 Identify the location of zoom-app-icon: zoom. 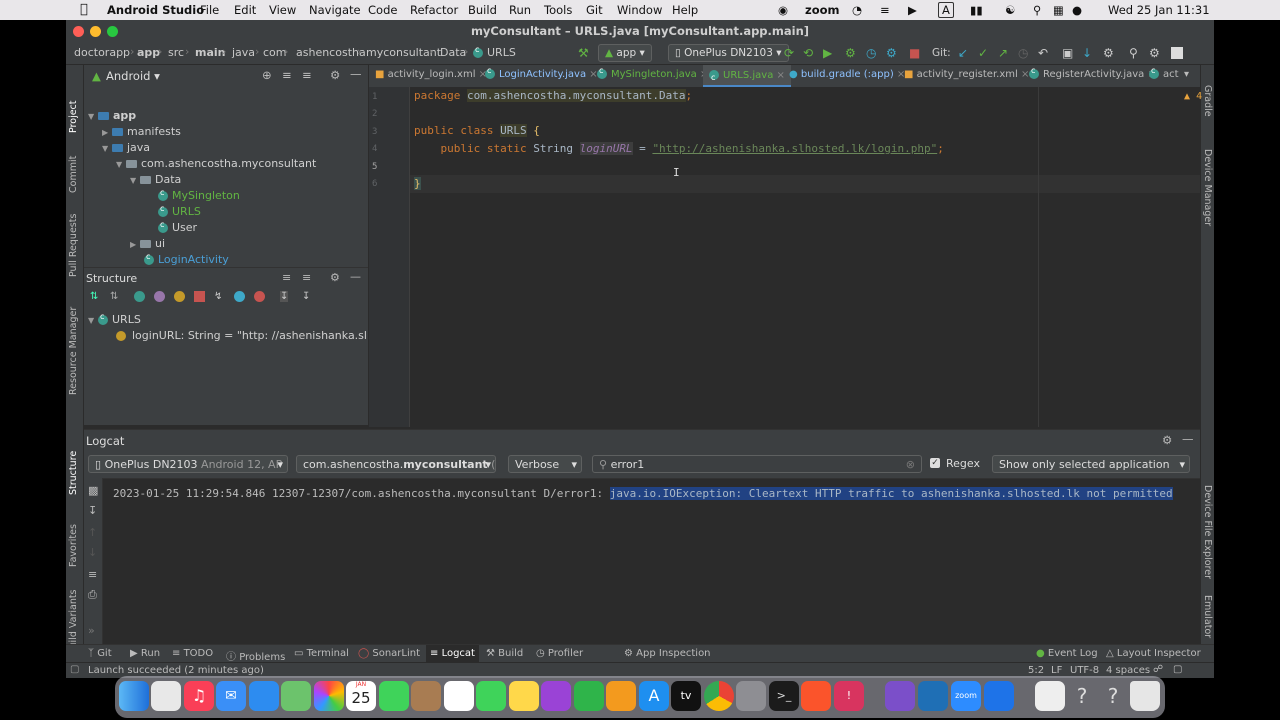
(966, 696).